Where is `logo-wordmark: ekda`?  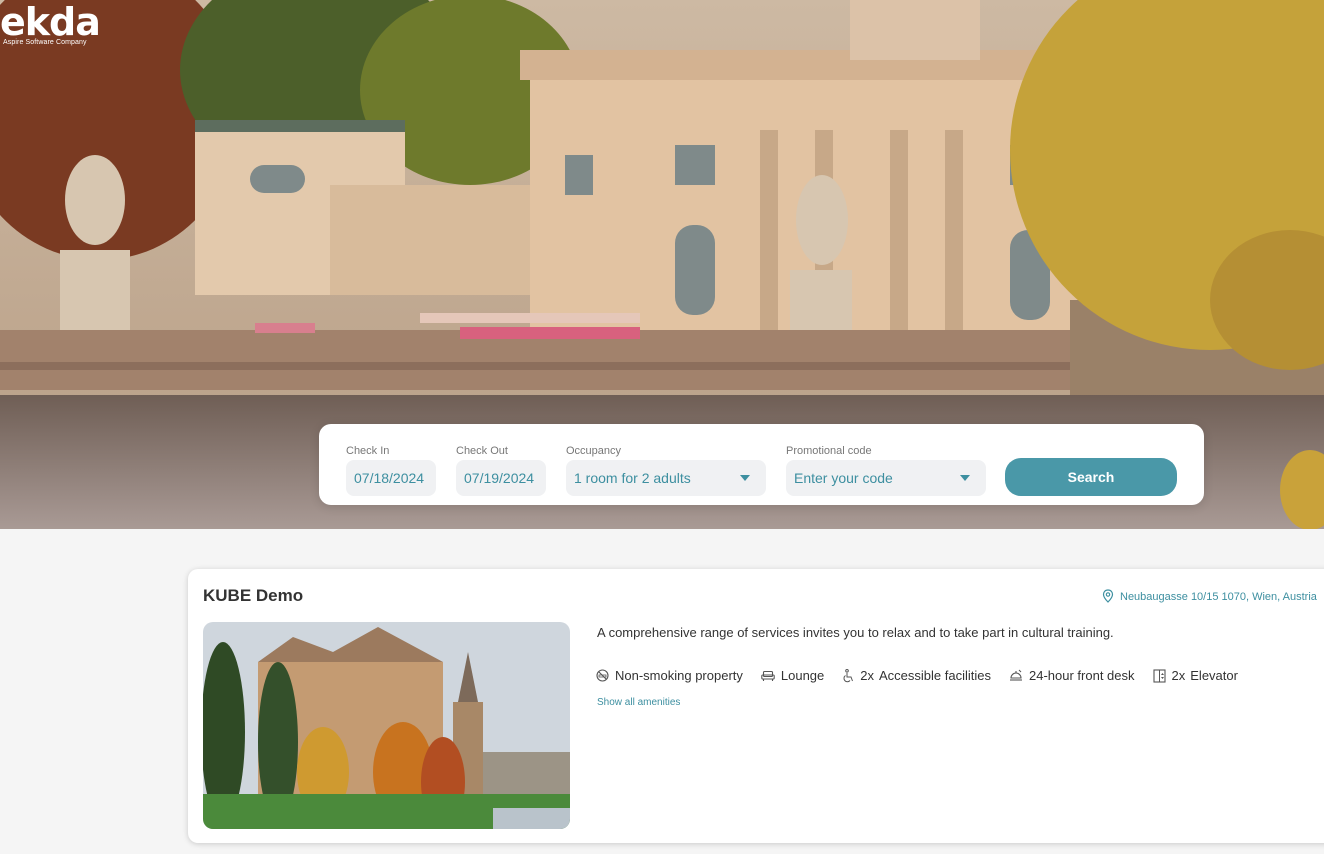
logo-wordmark: ekda is located at coordinates (50, 22).